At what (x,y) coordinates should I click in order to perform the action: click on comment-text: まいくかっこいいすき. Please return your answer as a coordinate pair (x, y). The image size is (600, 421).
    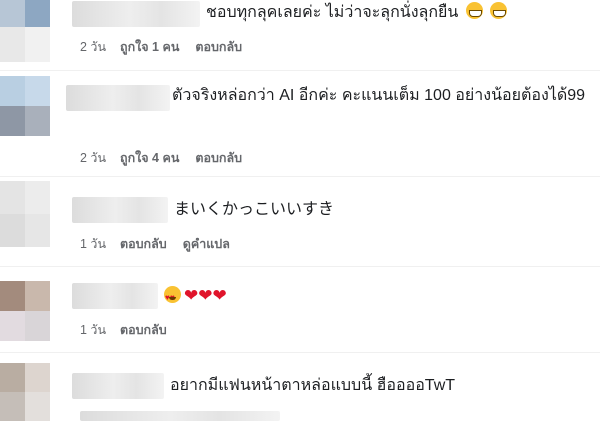
    Looking at the image, I should click on (254, 210).